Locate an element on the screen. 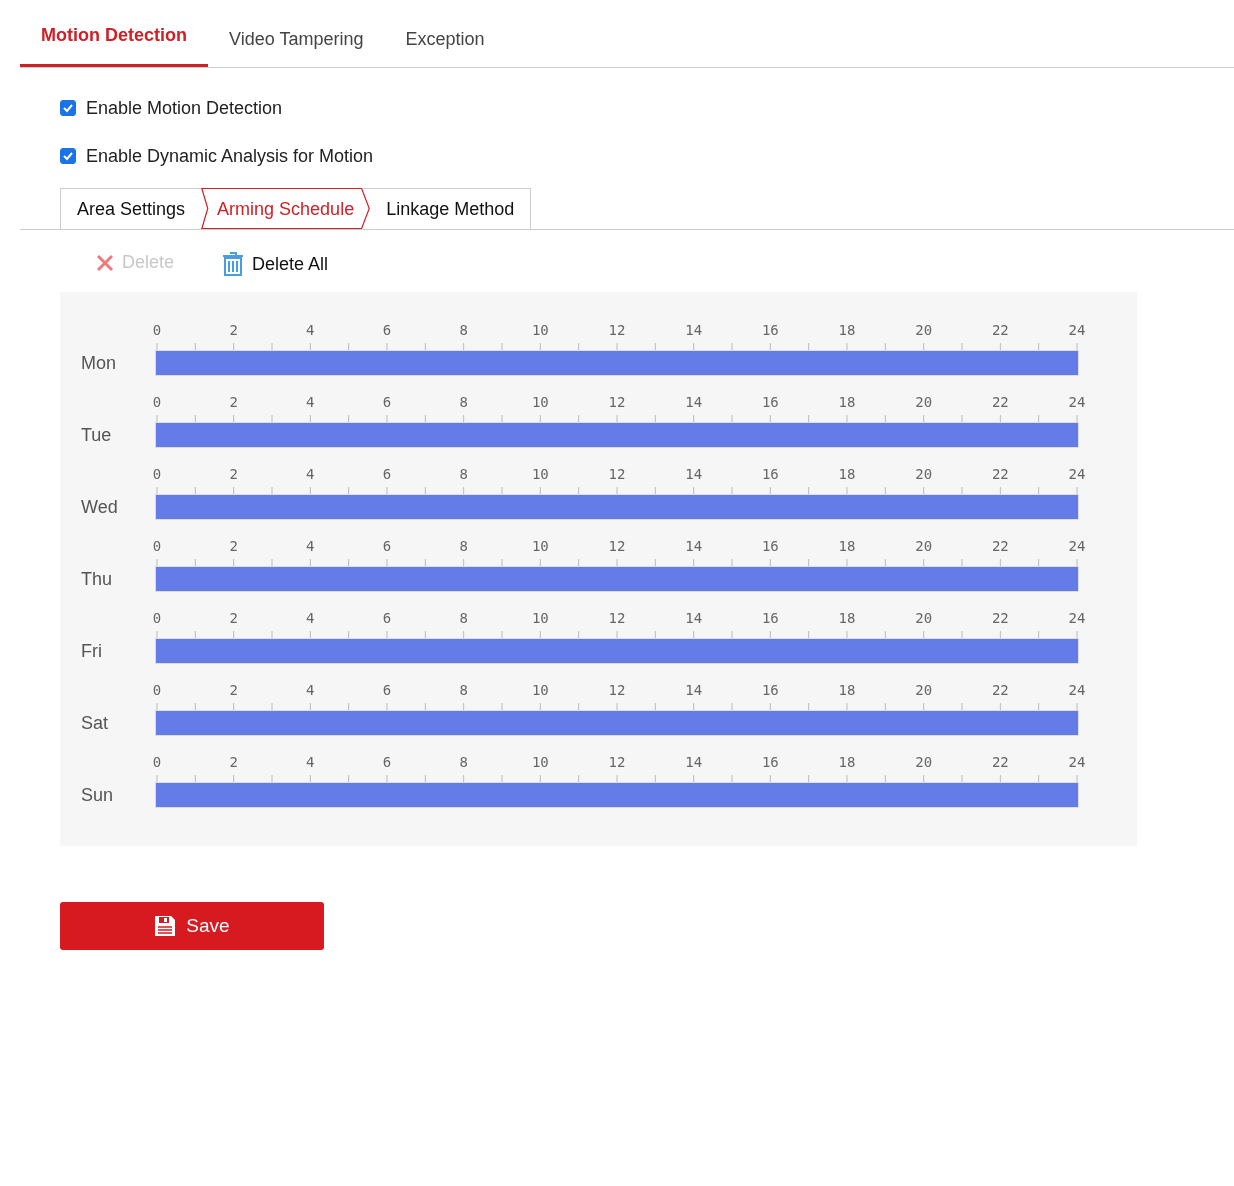 This screenshot has height=1186, width=1234. save-button: Save is located at coordinates (192, 926).